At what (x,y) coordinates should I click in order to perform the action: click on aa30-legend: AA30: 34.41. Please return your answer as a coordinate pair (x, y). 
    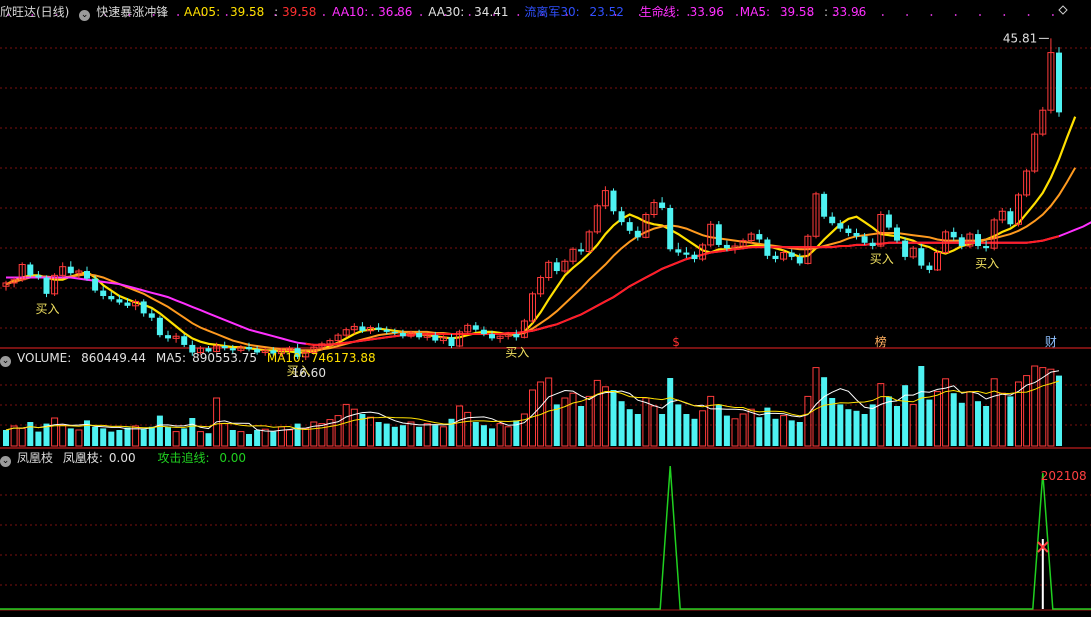
    Looking at the image, I should click on (468, 12).